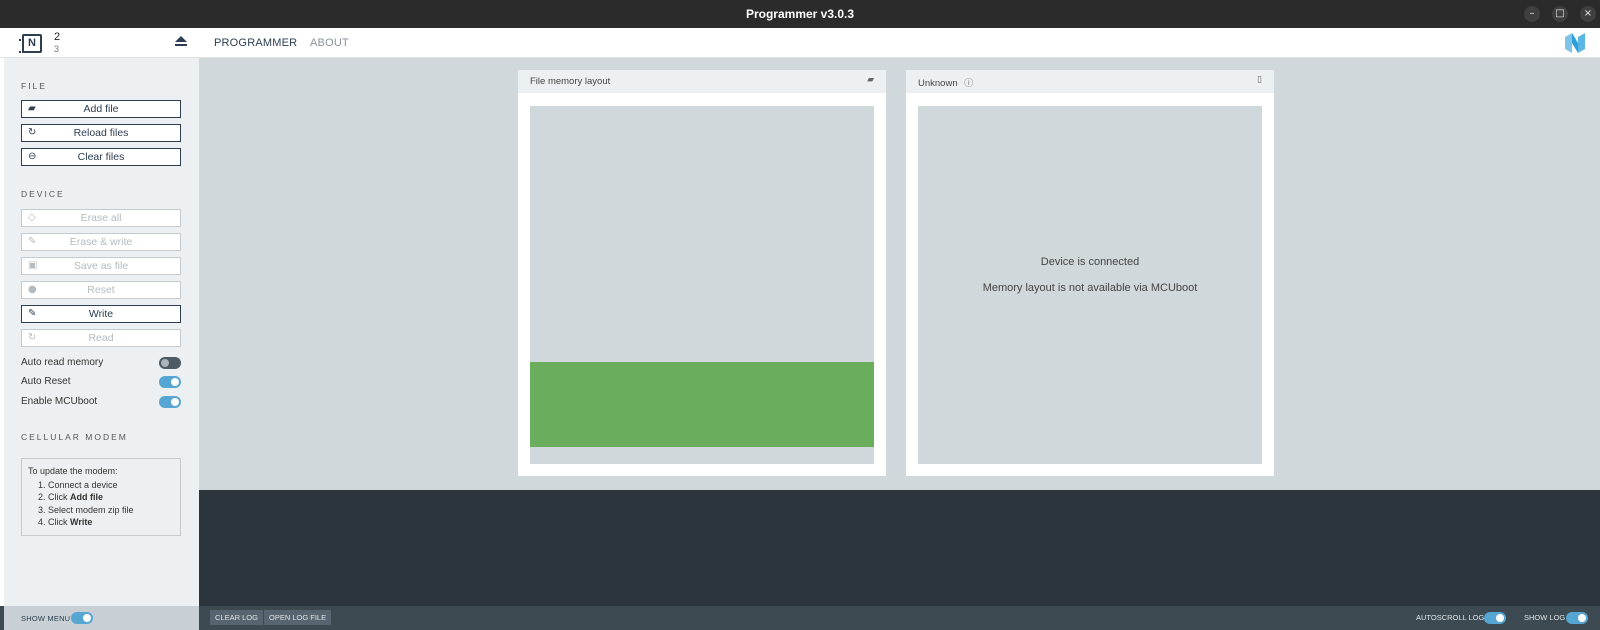 The height and width of the screenshot is (630, 1600). What do you see at coordinates (570, 81) in the screenshot?
I see `file-memory-title: File memory layout` at bounding box center [570, 81].